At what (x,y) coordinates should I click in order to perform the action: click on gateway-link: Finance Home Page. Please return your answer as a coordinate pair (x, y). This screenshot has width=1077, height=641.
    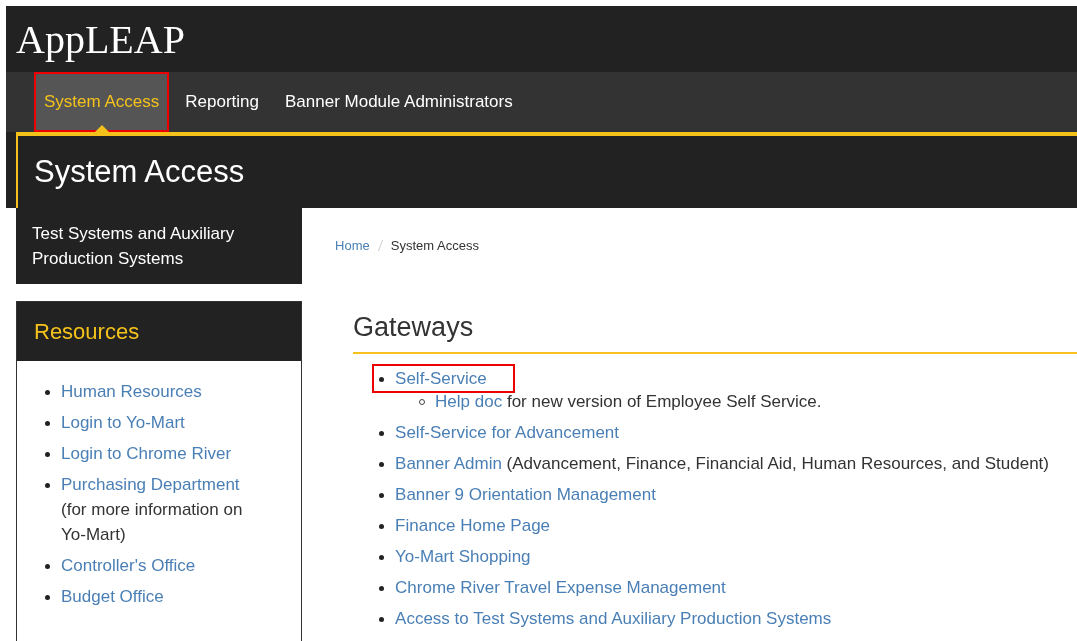
    Looking at the image, I should click on (473, 525).